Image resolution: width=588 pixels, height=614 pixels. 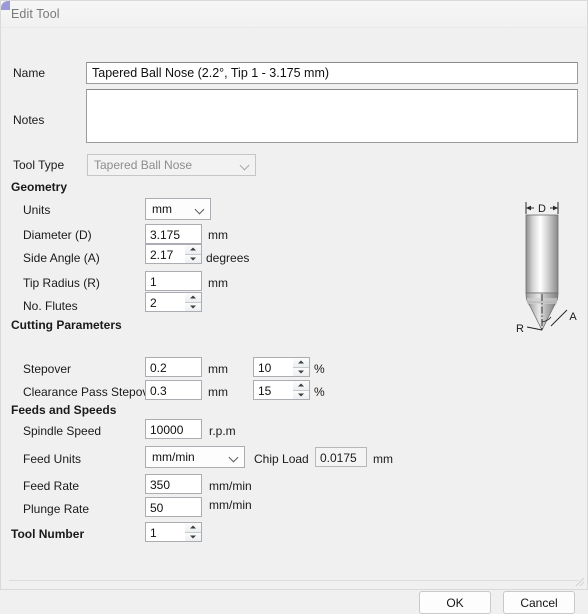 I want to click on stepover-percent-spin-buttons, so click(x=301, y=367).